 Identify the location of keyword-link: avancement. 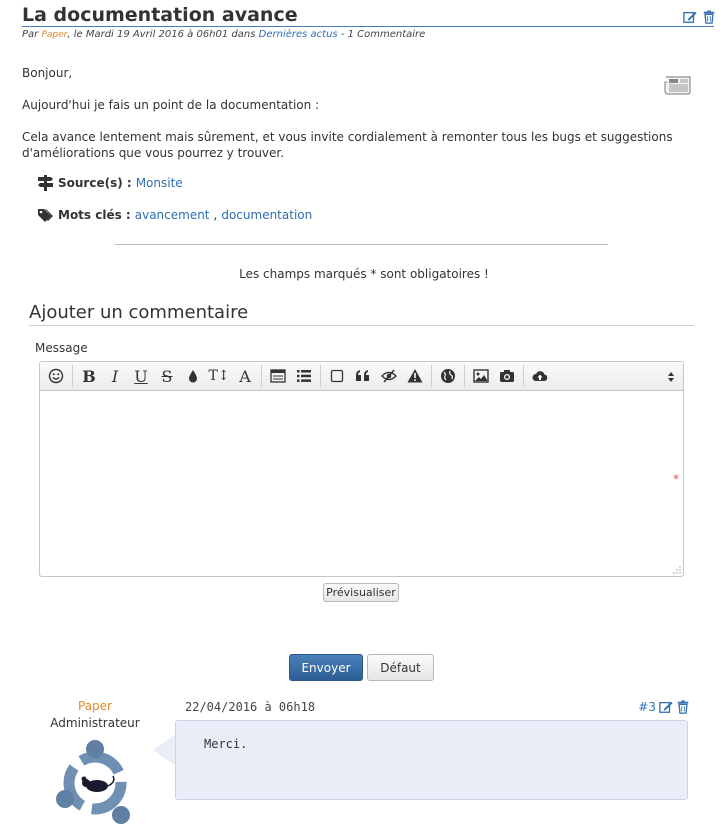
(172, 215).